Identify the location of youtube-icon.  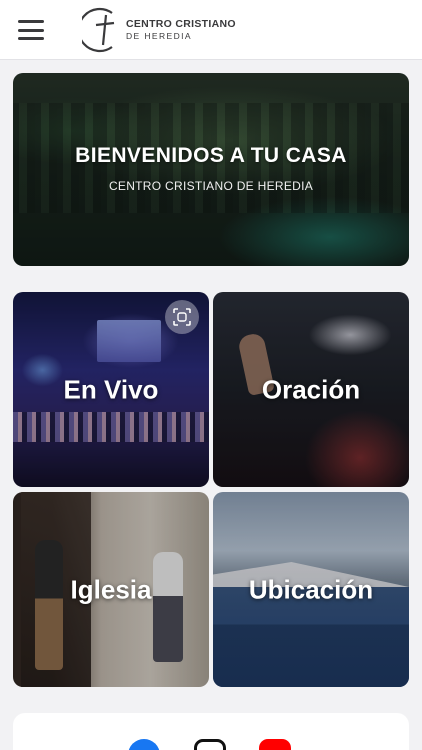
(275, 744).